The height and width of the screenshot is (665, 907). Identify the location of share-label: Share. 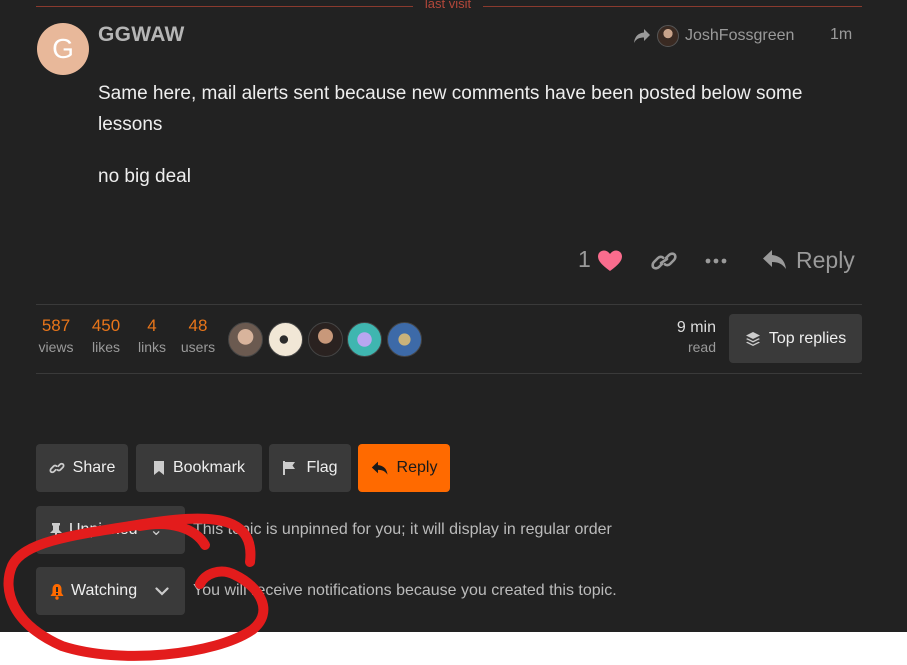
(94, 467).